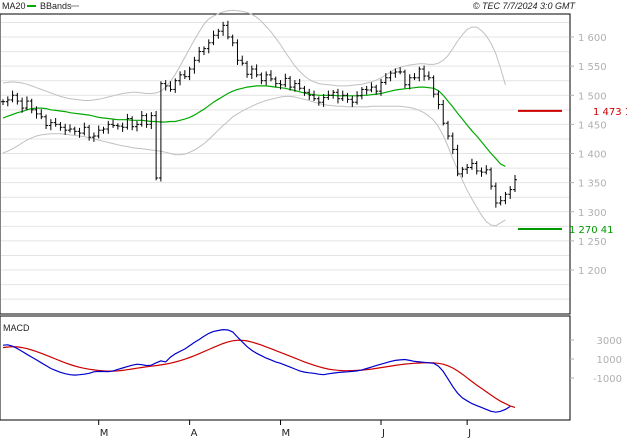 Image resolution: width=627 pixels, height=445 pixels. Describe the element at coordinates (609, 341) in the screenshot. I see `macd-tick-label: 3000` at that location.